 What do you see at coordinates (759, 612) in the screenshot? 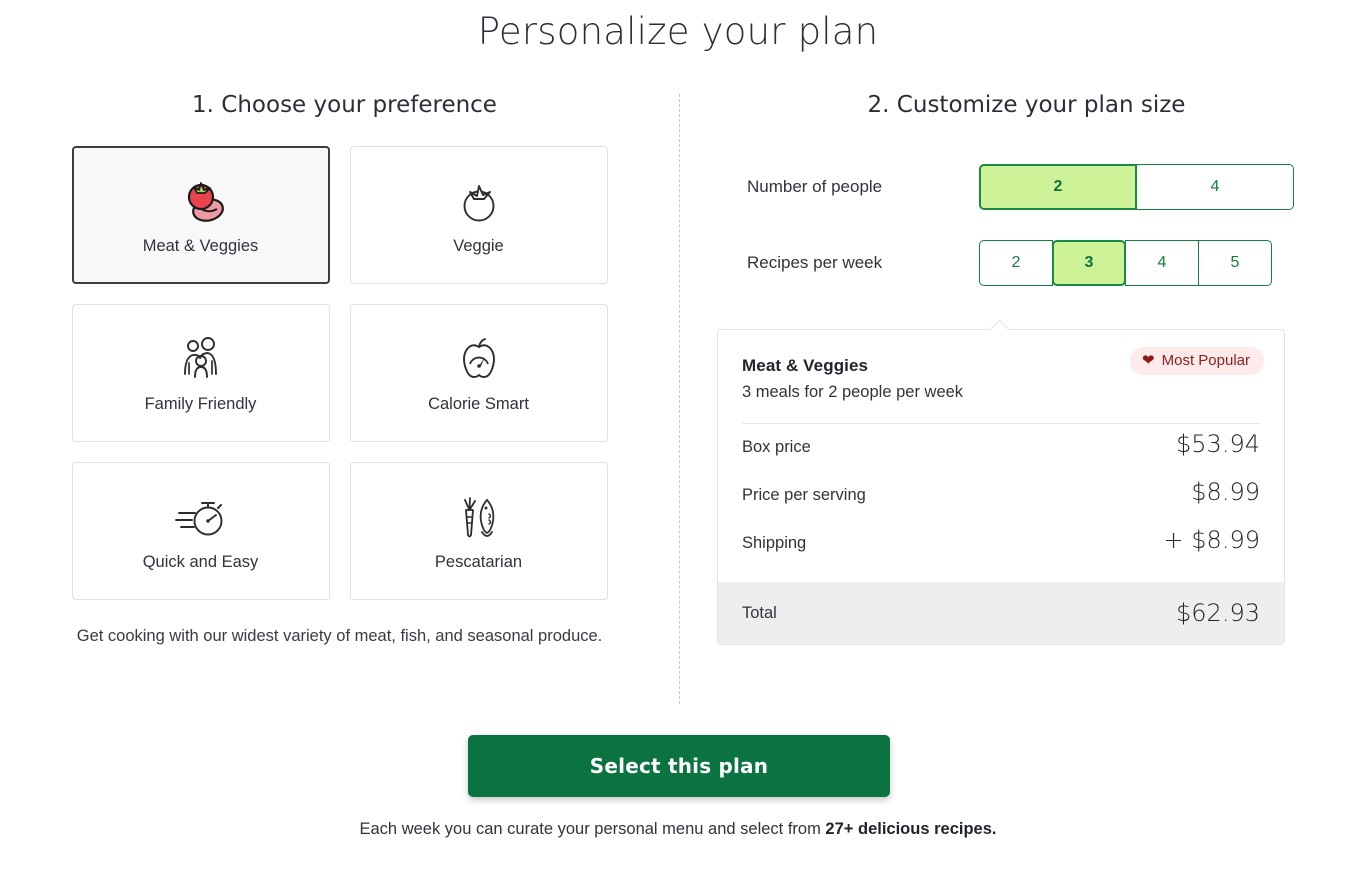
I see `total-label: Total` at bounding box center [759, 612].